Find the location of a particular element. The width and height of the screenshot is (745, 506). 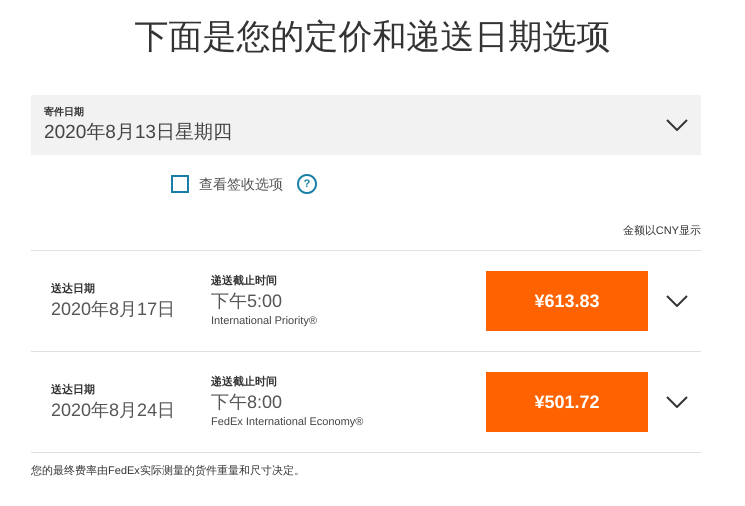

footnote: 您的最终费率由FedEx实际测量的货件重量和尺寸决定。 is located at coordinates (168, 471).